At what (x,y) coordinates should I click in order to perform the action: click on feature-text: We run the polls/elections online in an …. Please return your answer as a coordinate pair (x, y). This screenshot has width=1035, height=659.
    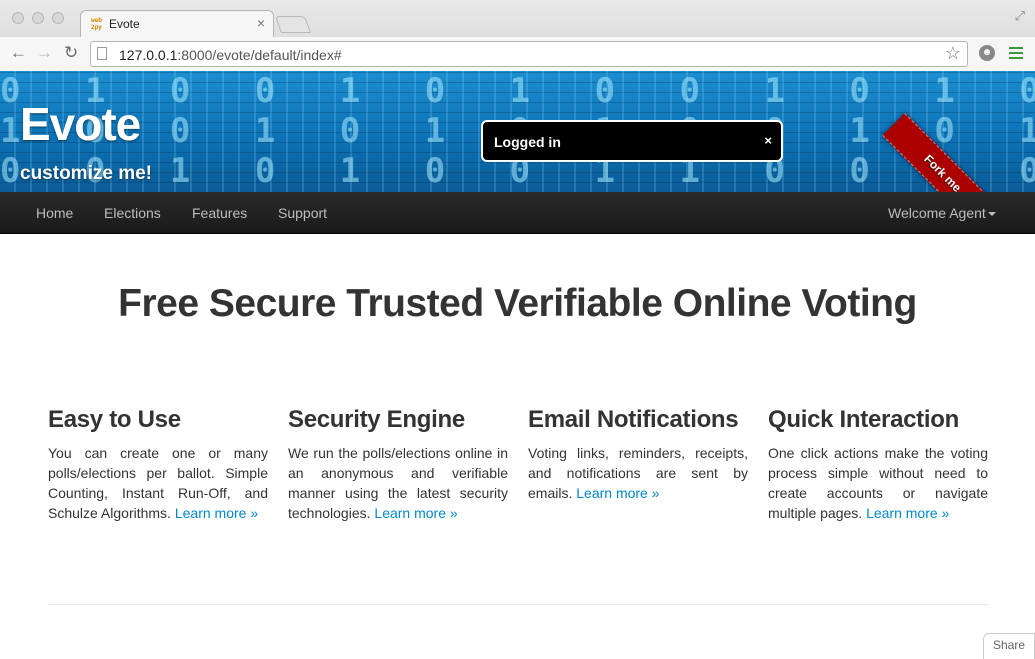
    Looking at the image, I should click on (398, 483).